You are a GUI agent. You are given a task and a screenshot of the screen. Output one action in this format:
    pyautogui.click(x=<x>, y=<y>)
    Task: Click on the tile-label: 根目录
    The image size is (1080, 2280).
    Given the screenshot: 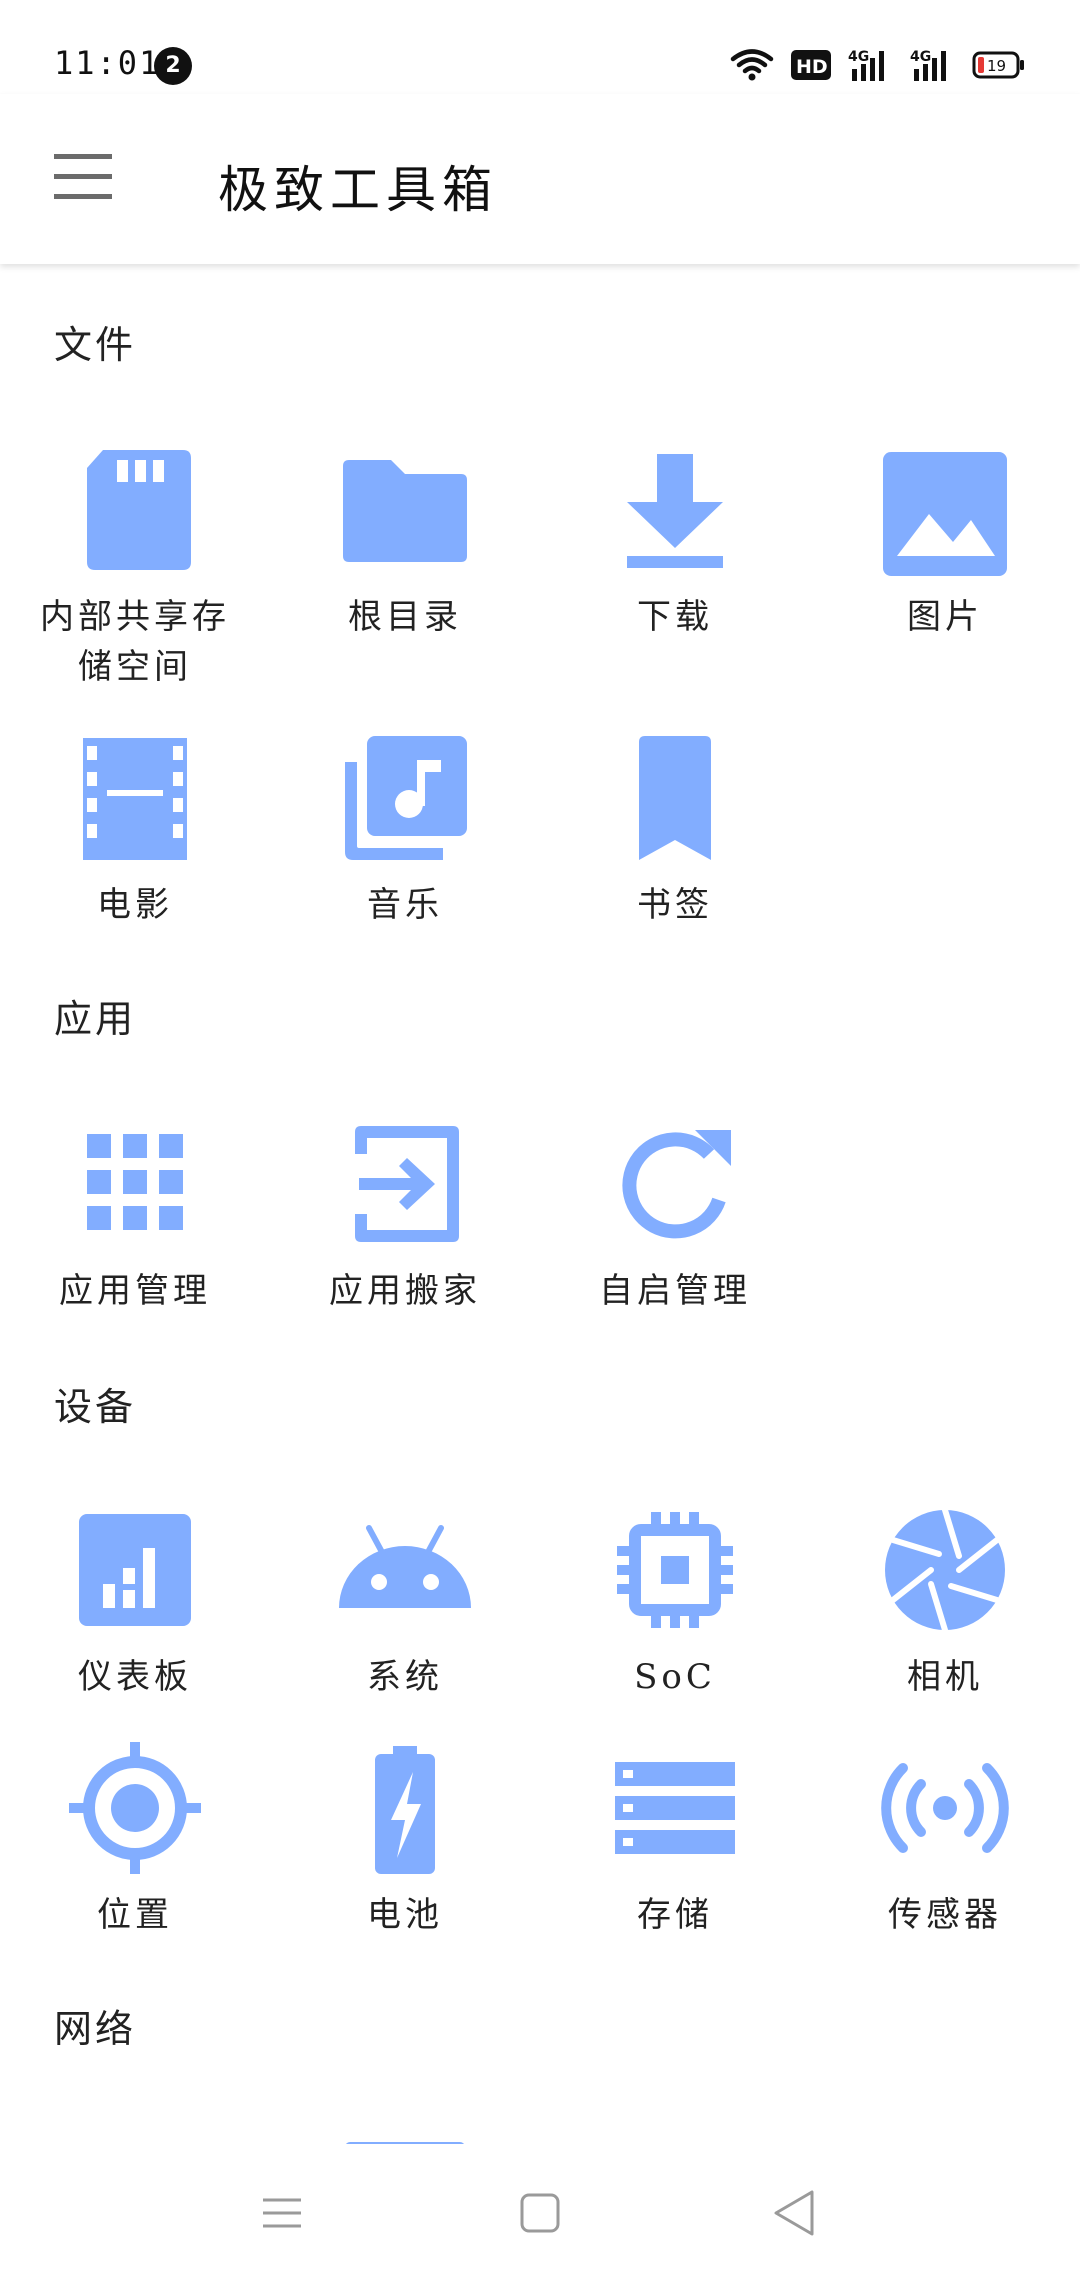 What is the action you would take?
    pyautogui.click(x=405, y=617)
    